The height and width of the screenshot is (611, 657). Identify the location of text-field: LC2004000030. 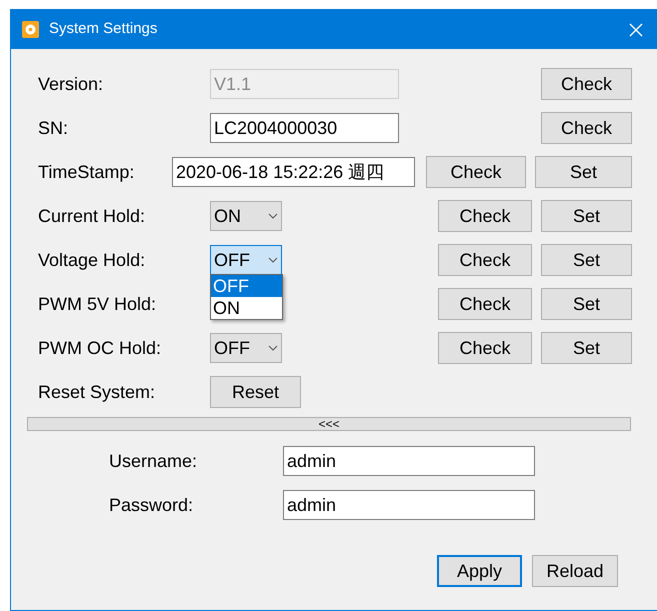
(304, 128).